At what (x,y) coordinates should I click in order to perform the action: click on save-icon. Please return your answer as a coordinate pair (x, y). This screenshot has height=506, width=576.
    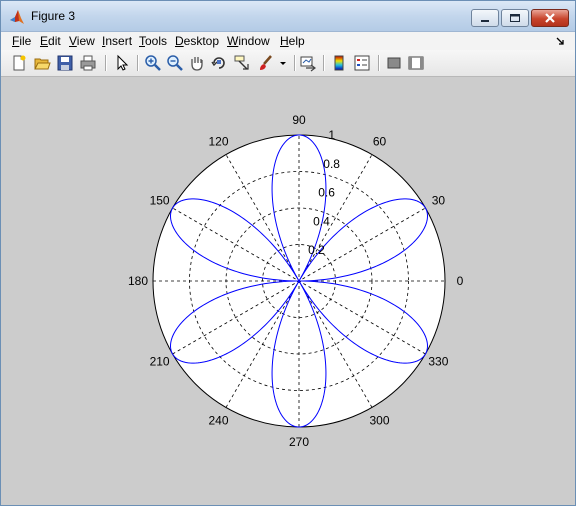
    Looking at the image, I should click on (65, 63).